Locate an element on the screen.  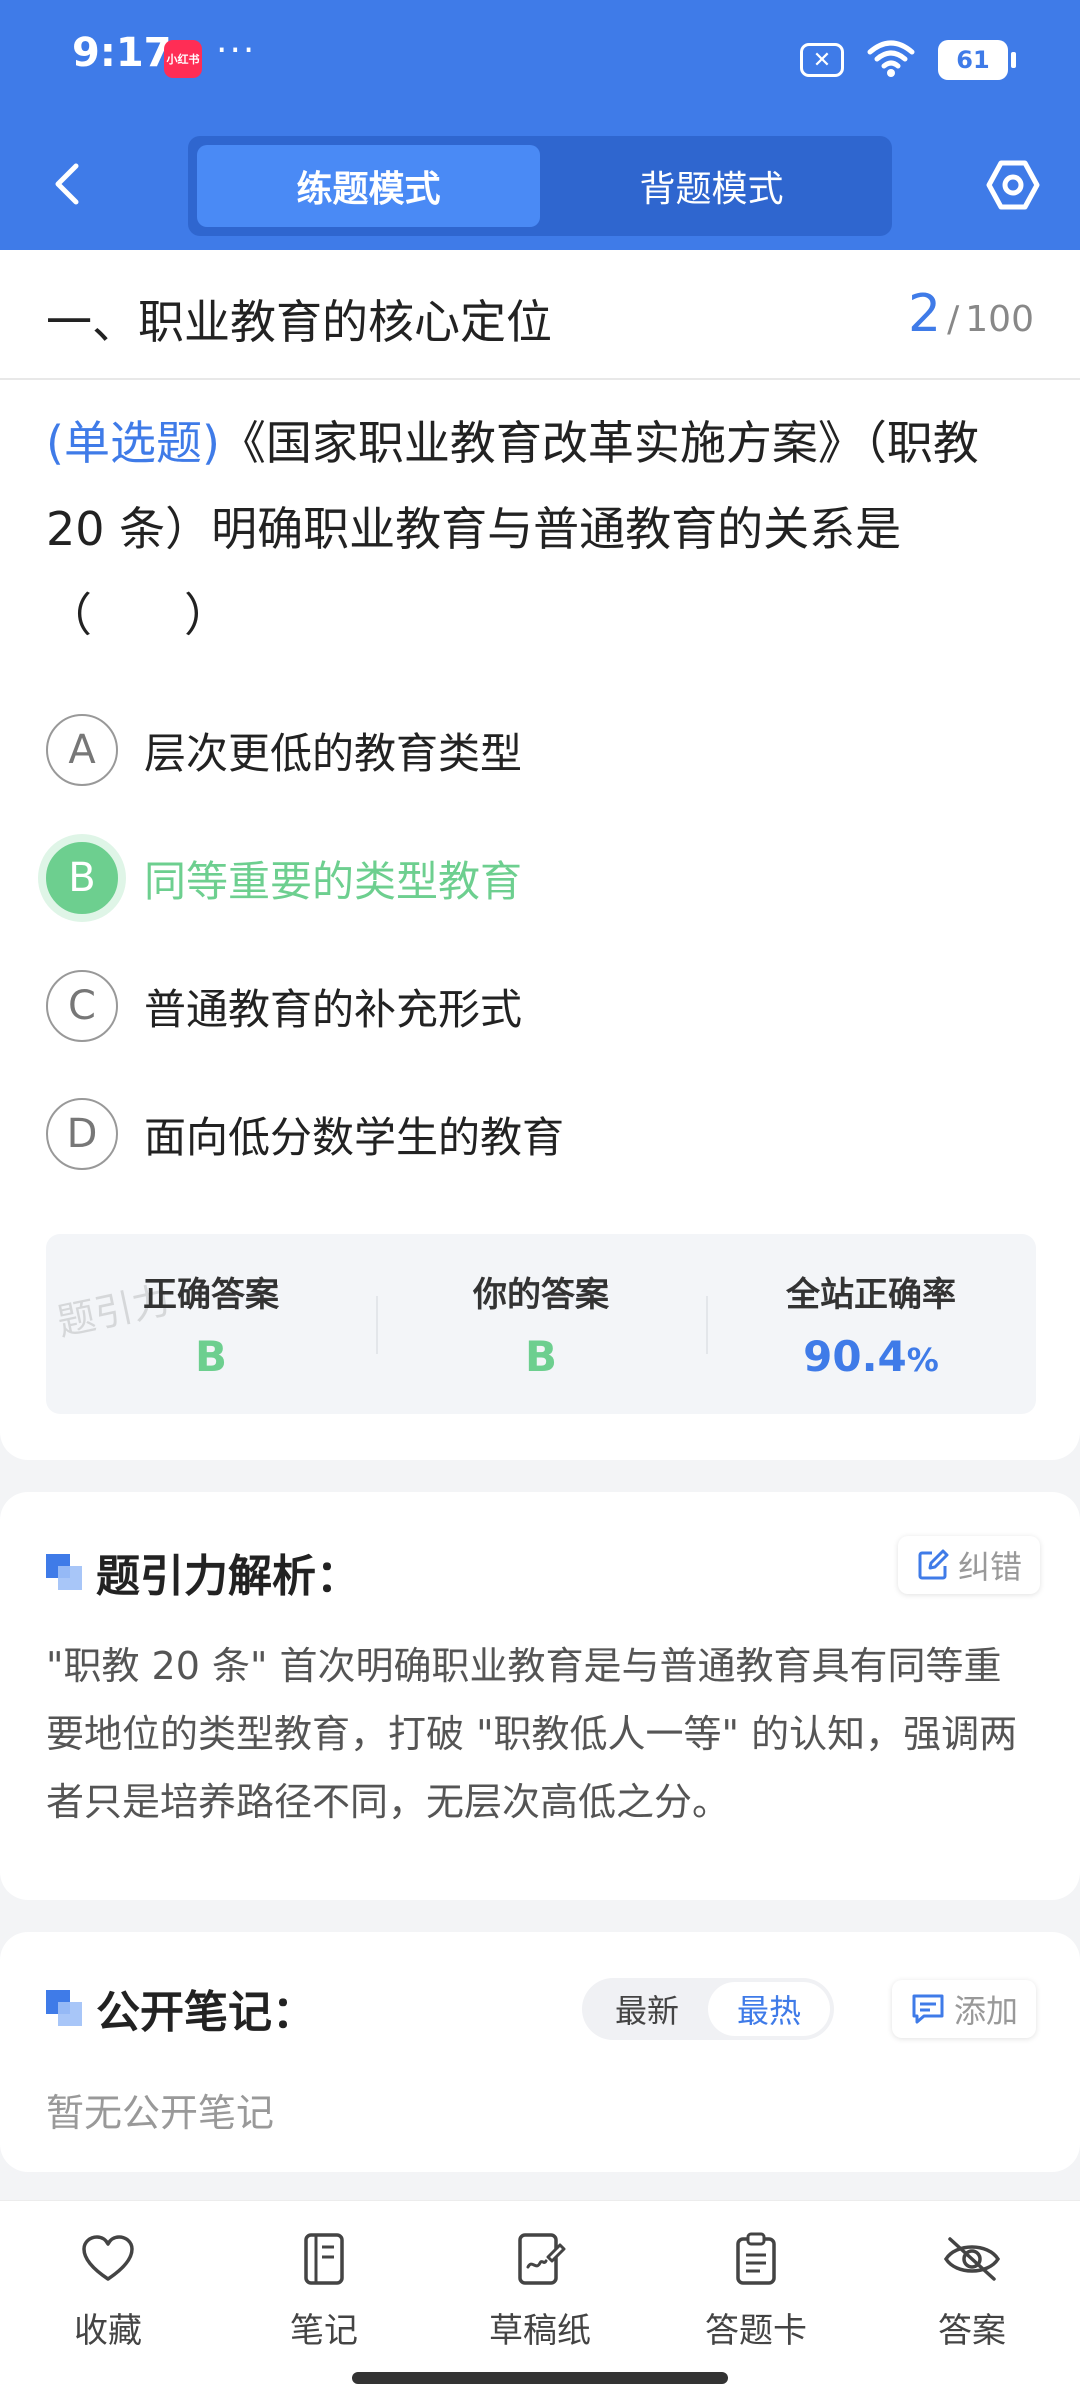
message-icon is located at coordinates (928, 2009).